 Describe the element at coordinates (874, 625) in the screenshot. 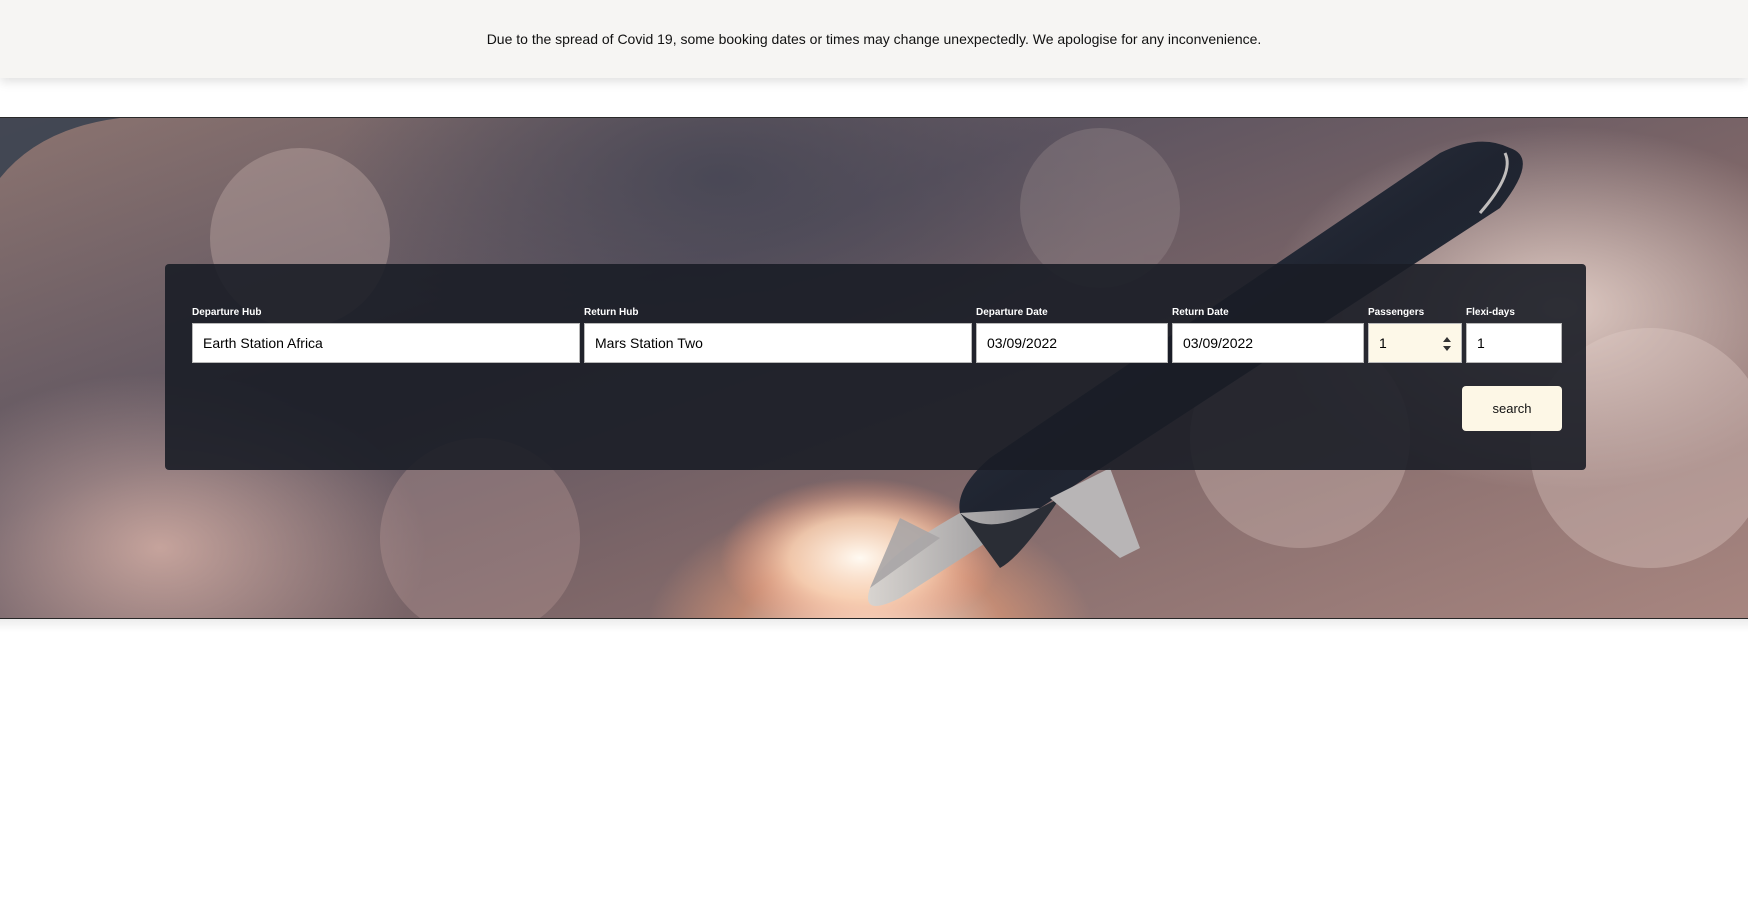

I see `hero-shadow` at that location.